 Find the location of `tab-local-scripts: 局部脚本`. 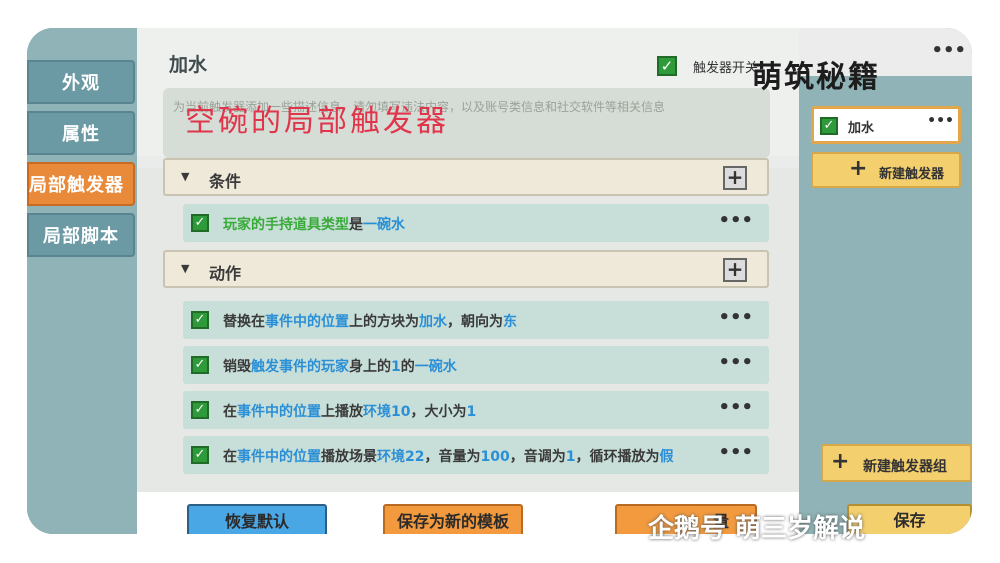

tab-local-scripts: 局部脚本 is located at coordinates (81, 235).